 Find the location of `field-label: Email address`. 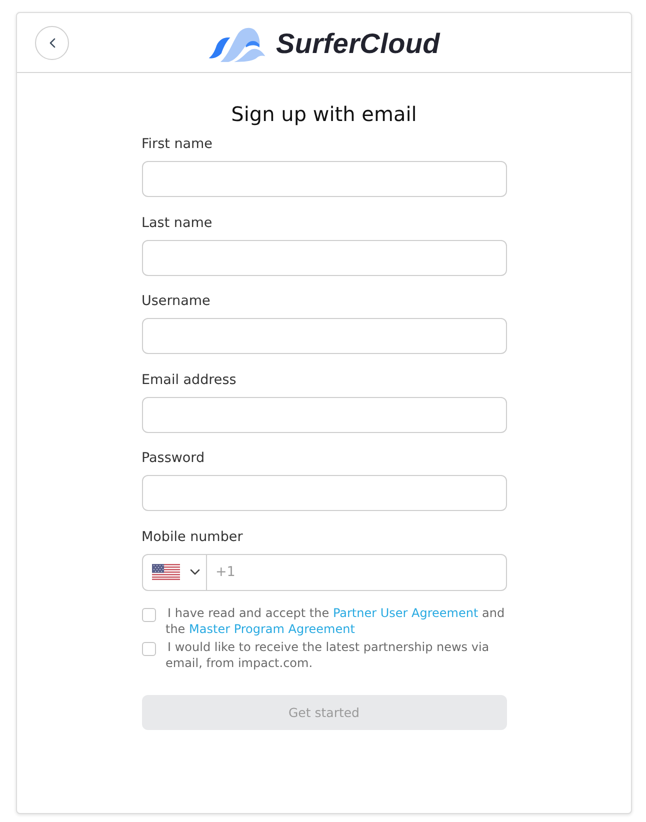

field-label: Email address is located at coordinates (189, 379).